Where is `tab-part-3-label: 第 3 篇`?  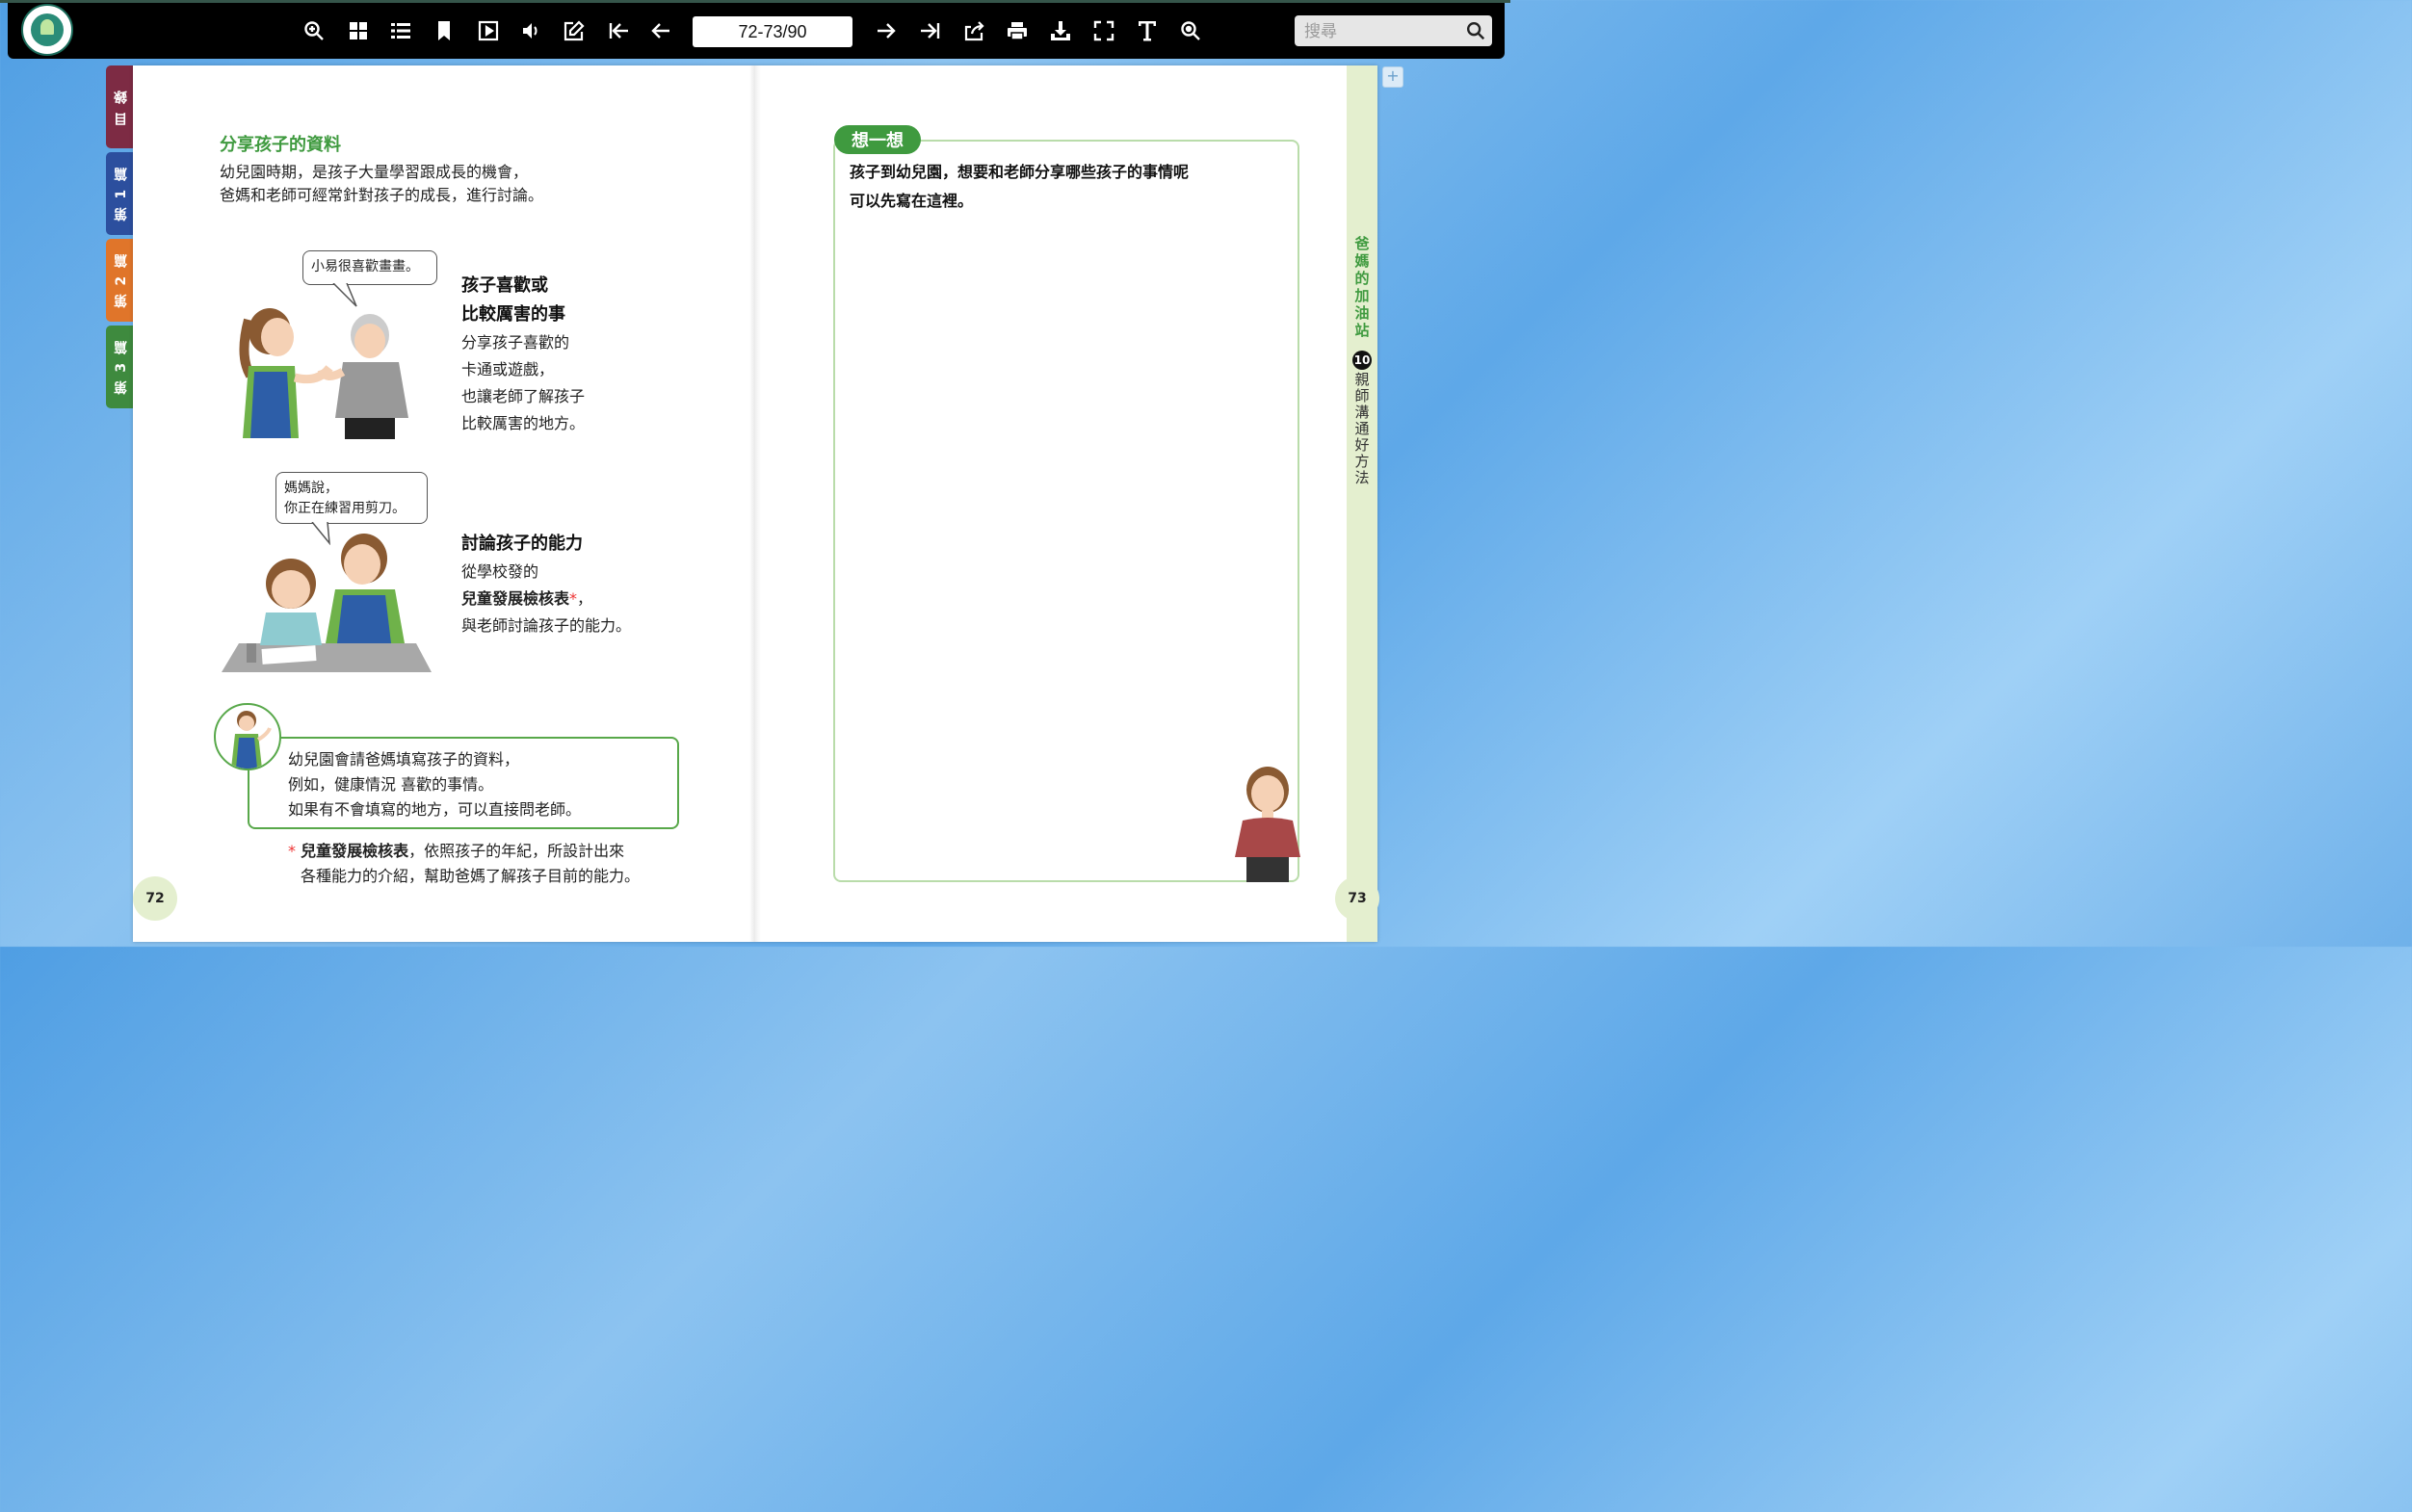 tab-part-3-label: 第 3 篇 is located at coordinates (121, 367).